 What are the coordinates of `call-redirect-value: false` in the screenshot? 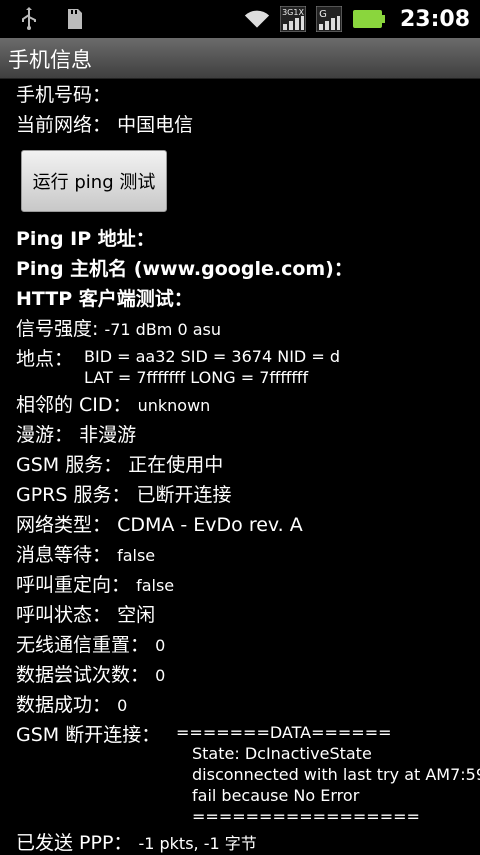 It's located at (155, 585).